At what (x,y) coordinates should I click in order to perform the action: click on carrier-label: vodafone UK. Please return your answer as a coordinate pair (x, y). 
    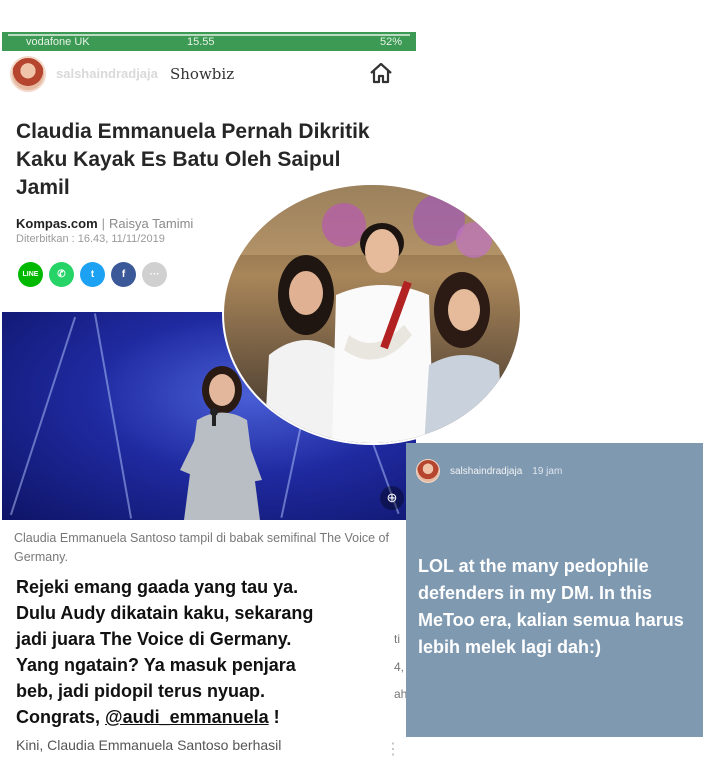
    Looking at the image, I should click on (58, 41).